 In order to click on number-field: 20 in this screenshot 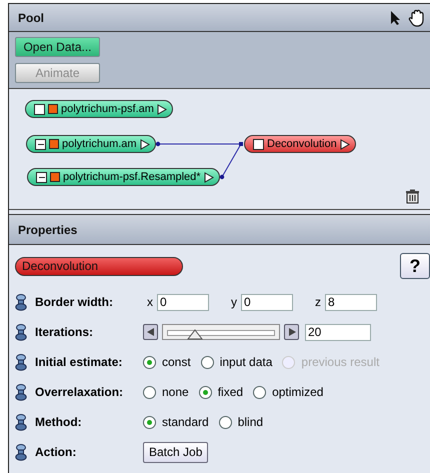, I will do `click(338, 332)`.